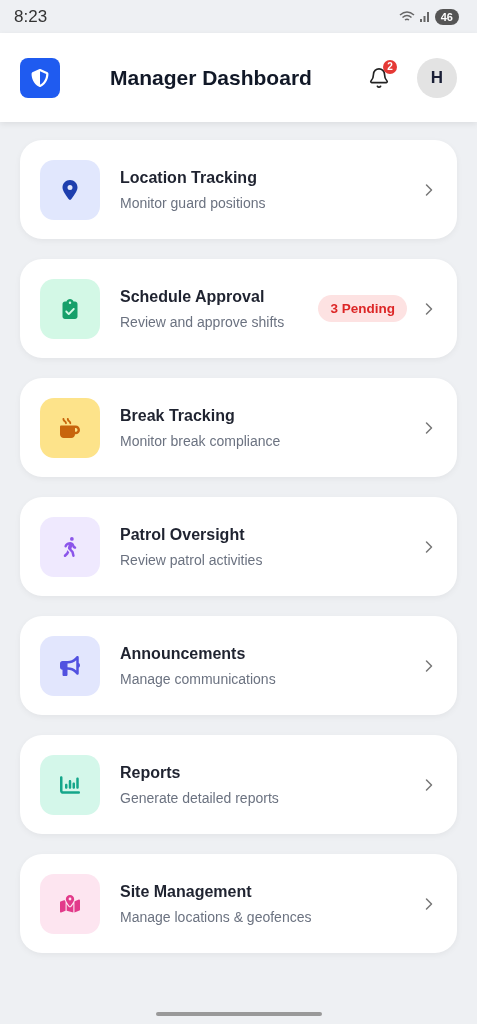  Describe the element at coordinates (200, 797) in the screenshot. I see `card-subtitle: Generate detailed reports` at that location.